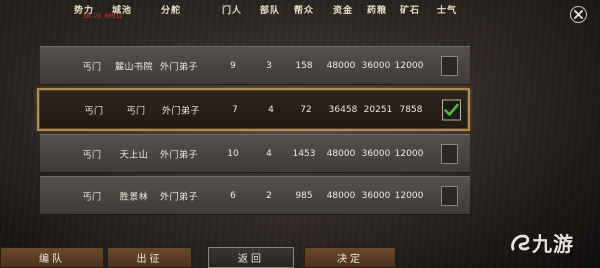  Describe the element at coordinates (270, 11) in the screenshot. I see `header-troops: 部队` at that location.